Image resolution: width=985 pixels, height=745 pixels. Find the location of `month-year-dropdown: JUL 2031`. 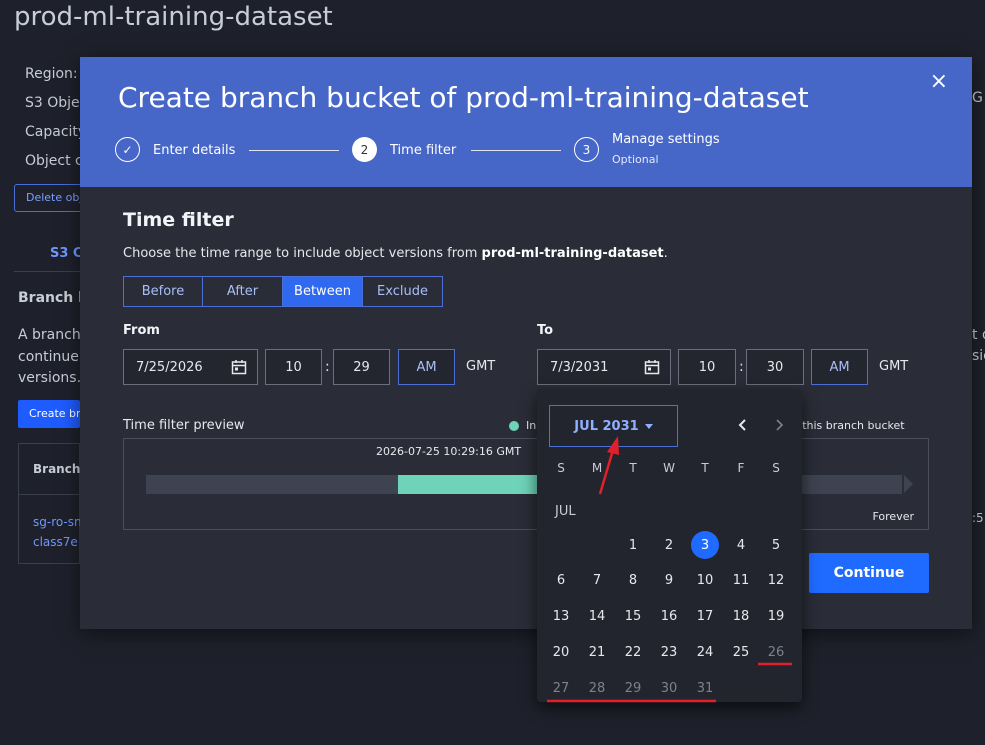

month-year-dropdown: JUL 2031 is located at coordinates (613, 426).